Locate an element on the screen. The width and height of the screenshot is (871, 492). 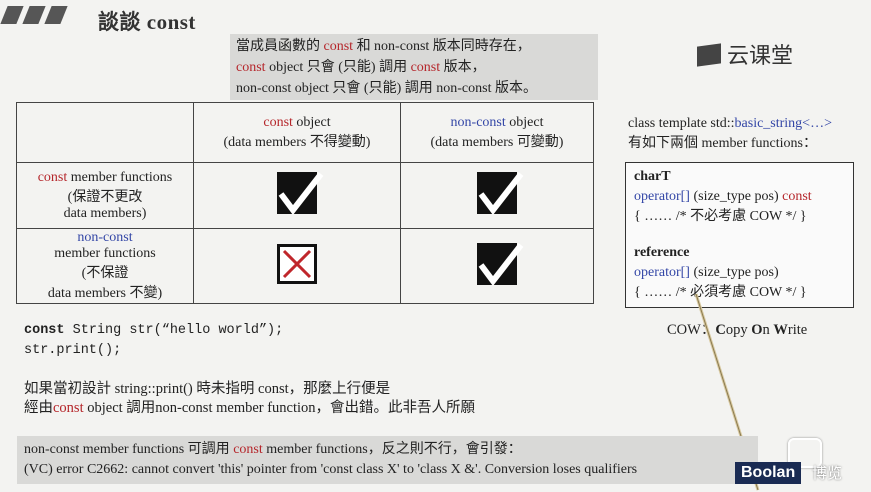
operator-body: { …… /* 不必考慮 COW */ } is located at coordinates (720, 216).